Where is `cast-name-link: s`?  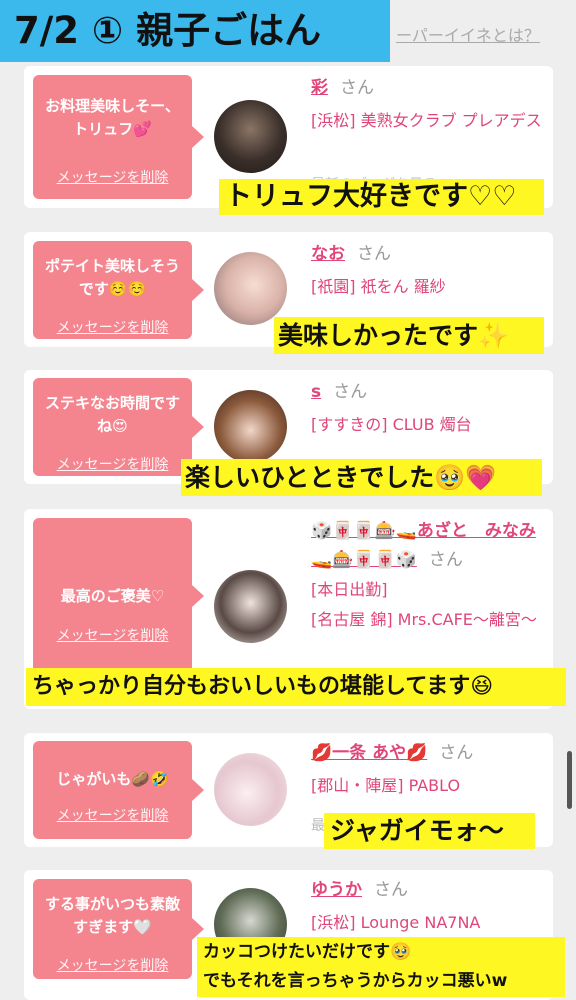
cast-name-link: s is located at coordinates (316, 392).